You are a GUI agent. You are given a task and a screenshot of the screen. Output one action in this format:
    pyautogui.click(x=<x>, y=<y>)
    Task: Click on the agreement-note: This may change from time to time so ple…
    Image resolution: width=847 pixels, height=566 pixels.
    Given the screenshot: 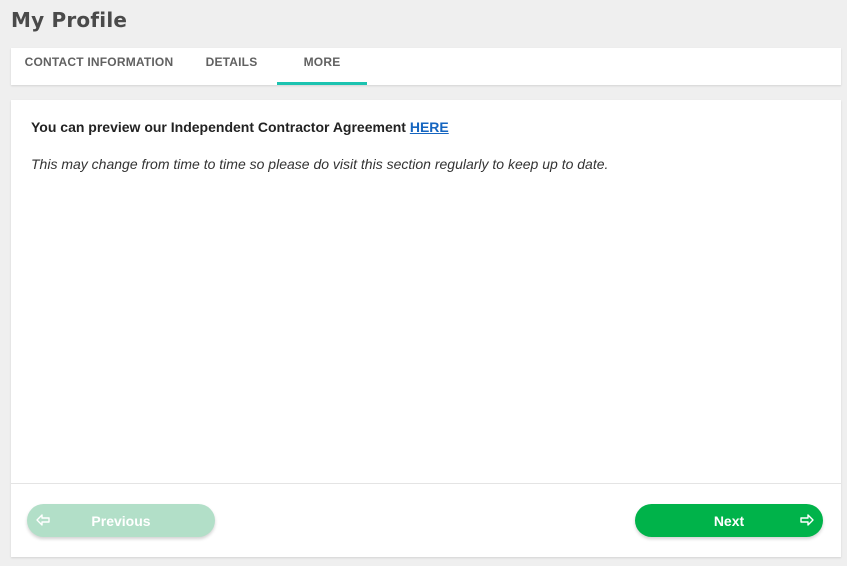 What is the action you would take?
    pyautogui.click(x=320, y=164)
    